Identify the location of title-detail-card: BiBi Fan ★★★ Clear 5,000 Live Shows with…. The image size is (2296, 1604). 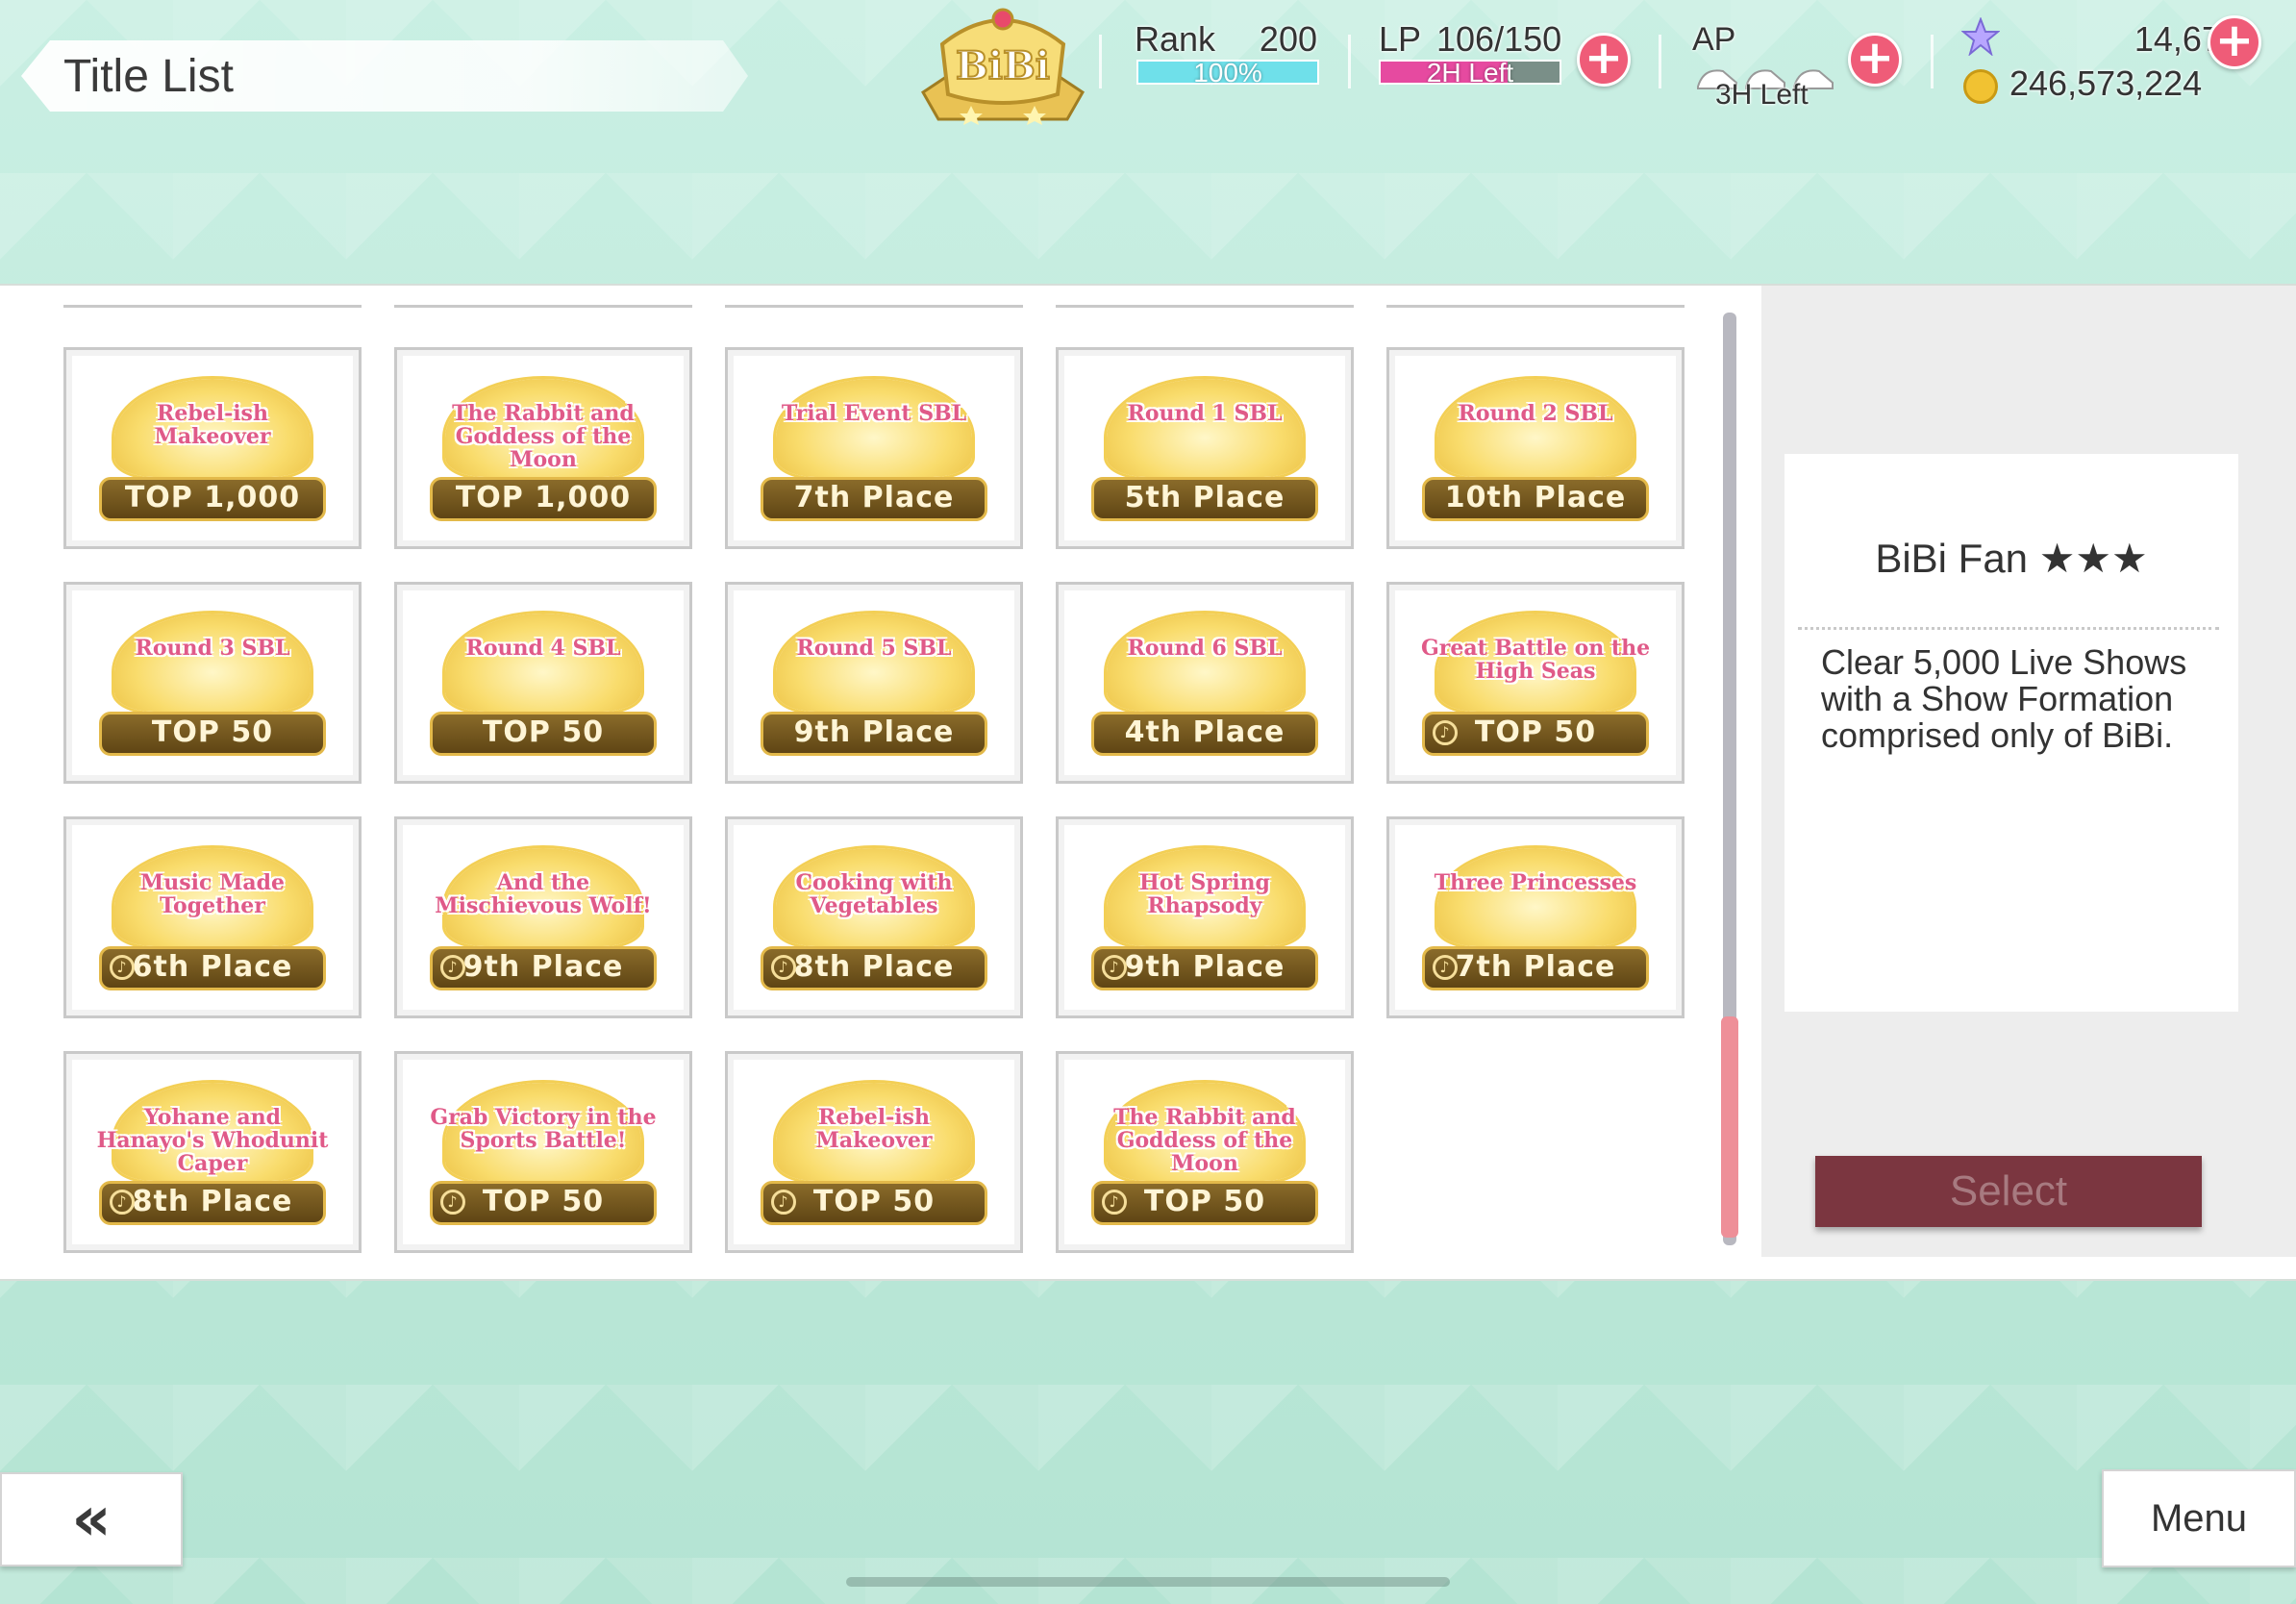
(2011, 733).